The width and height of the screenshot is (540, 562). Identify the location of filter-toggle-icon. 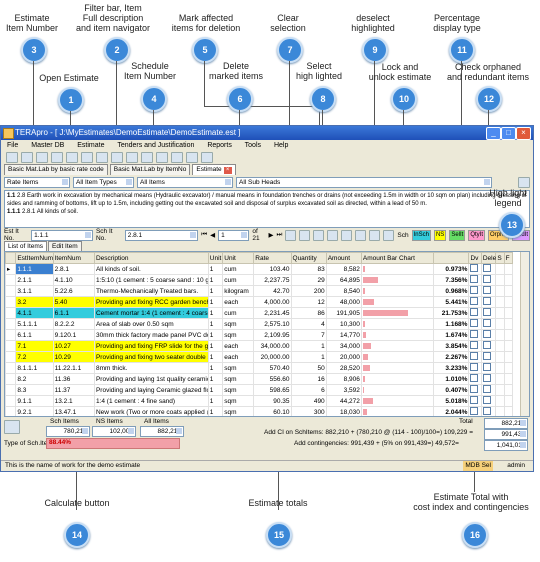
(524, 182).